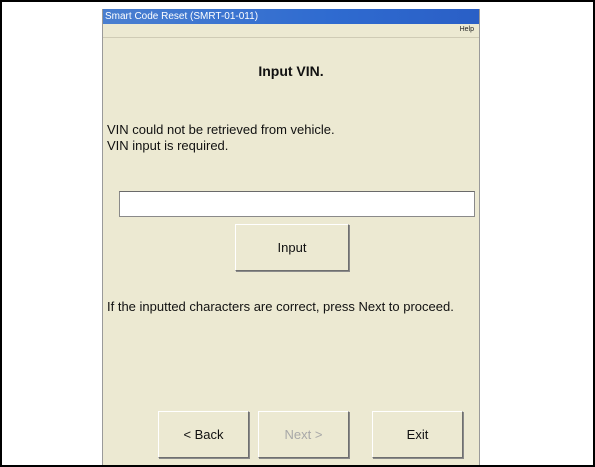 The height and width of the screenshot is (467, 595). What do you see at coordinates (291, 31) in the screenshot?
I see `menu-bar: Help` at bounding box center [291, 31].